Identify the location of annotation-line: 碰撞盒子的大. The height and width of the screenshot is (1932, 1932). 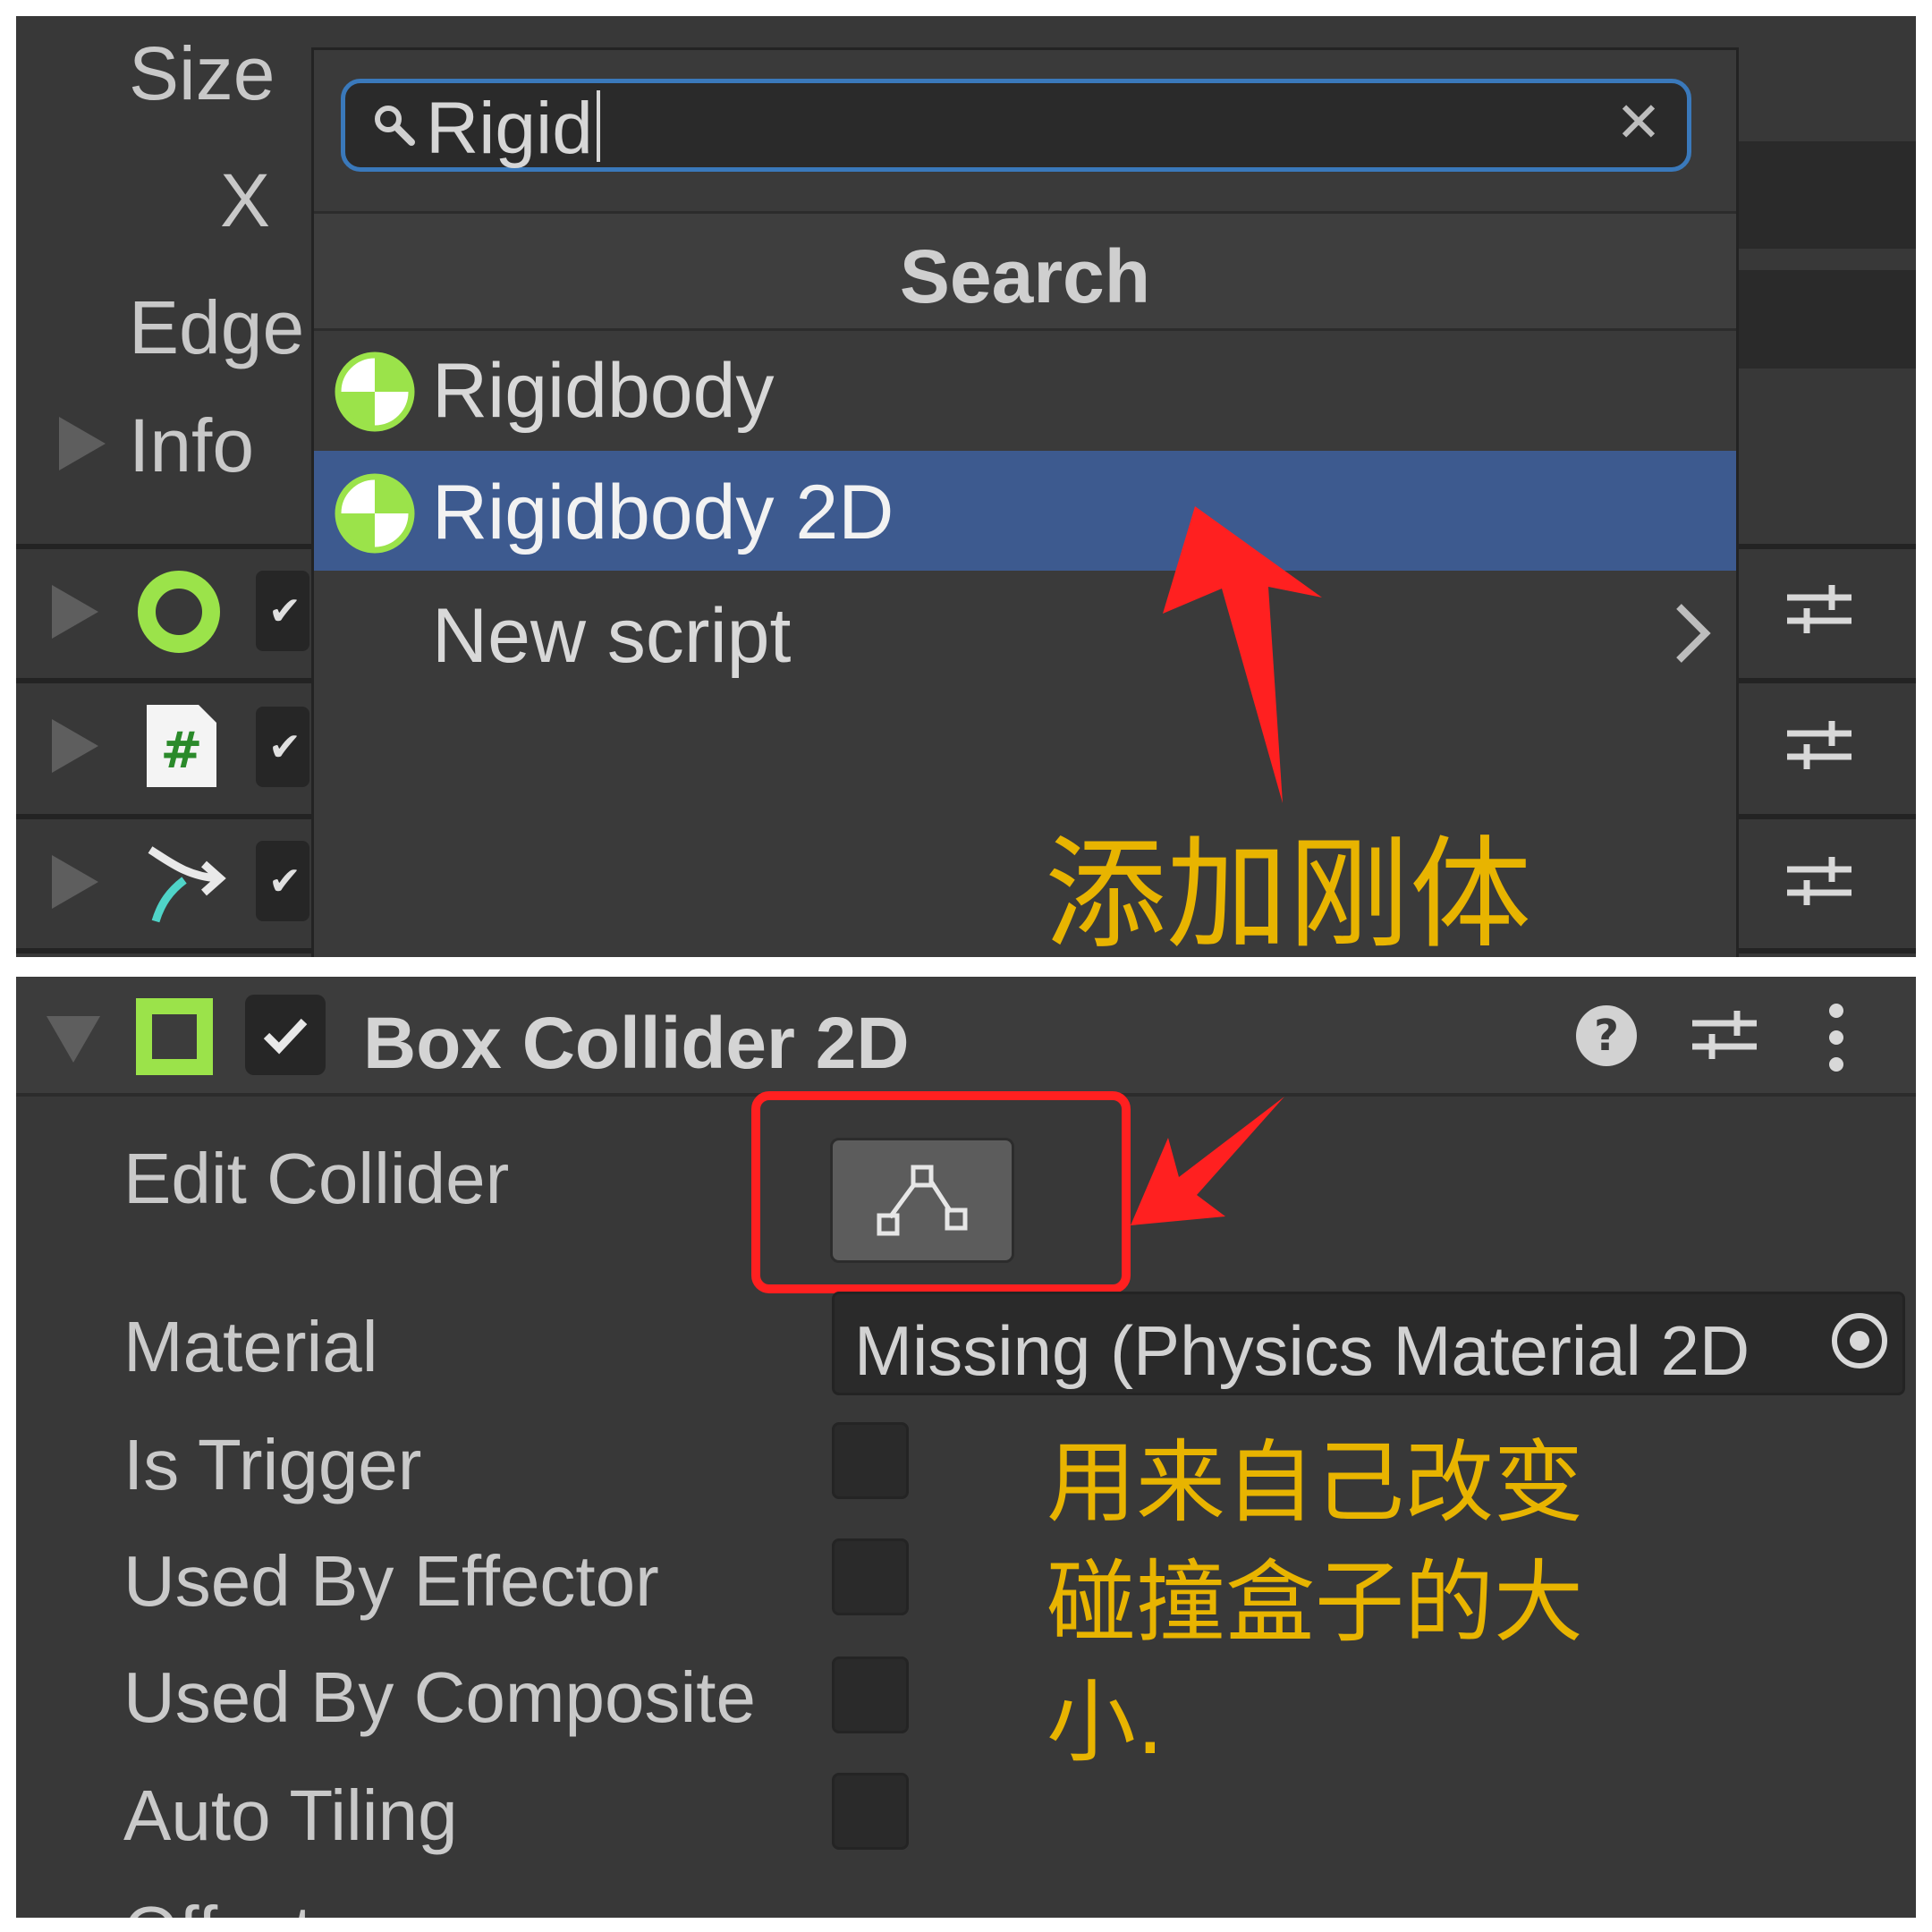
(1314, 1602).